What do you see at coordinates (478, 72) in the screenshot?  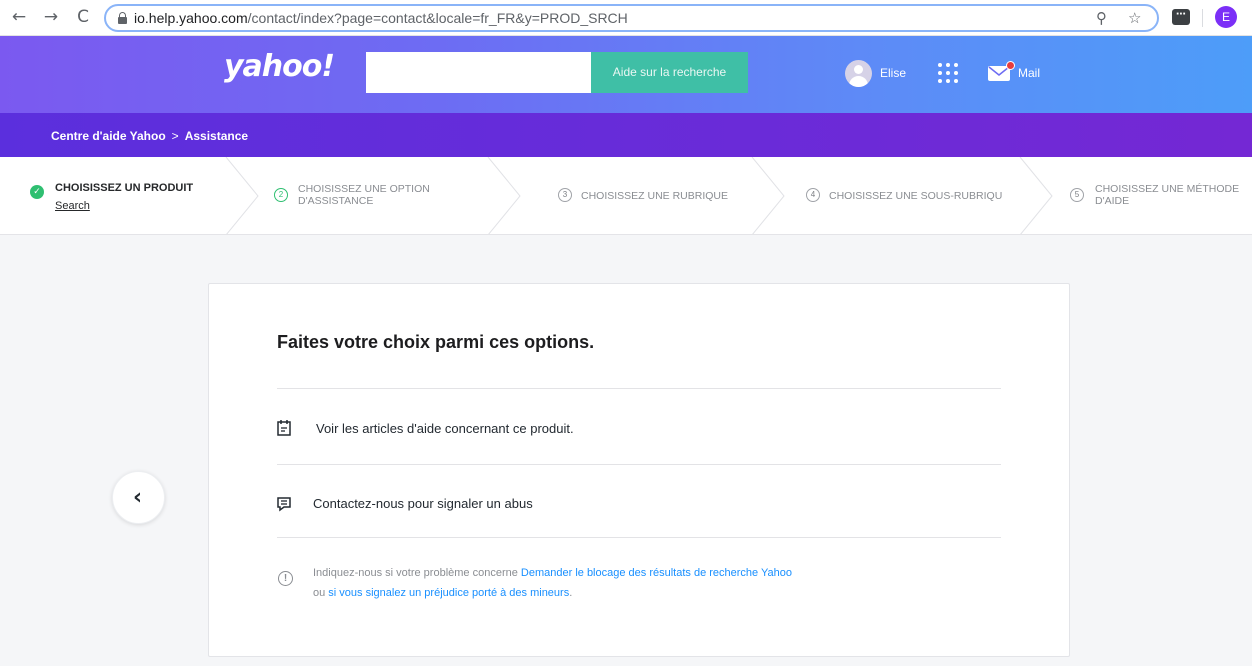 I see `search-input` at bounding box center [478, 72].